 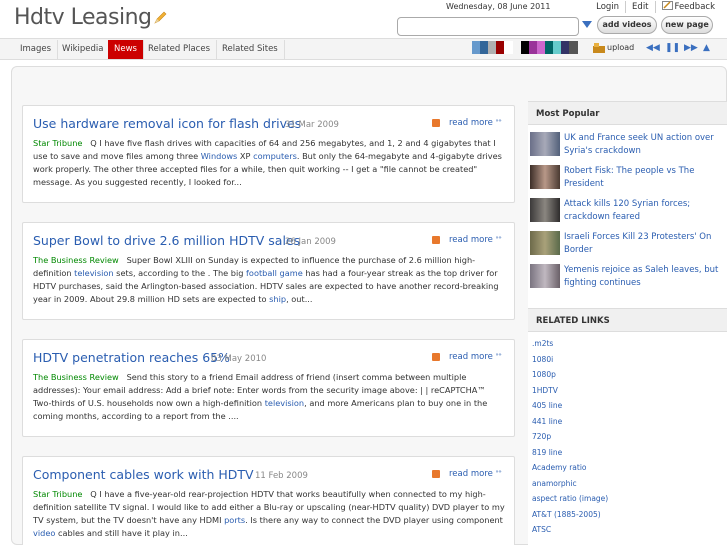 I want to click on related-link: 1080i, so click(x=627, y=360).